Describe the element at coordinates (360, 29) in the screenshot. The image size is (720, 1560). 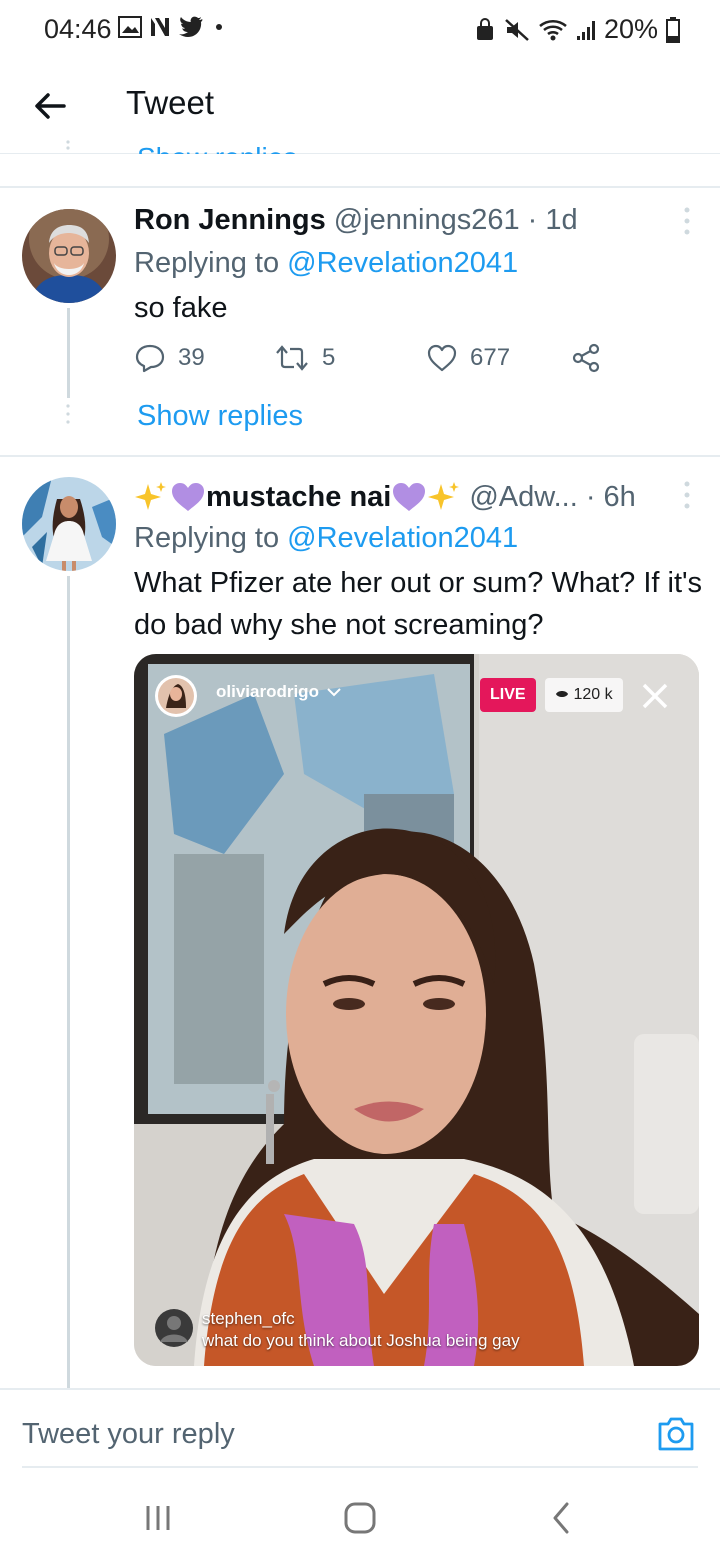
I see `status-bar: 04:46 20%` at that location.